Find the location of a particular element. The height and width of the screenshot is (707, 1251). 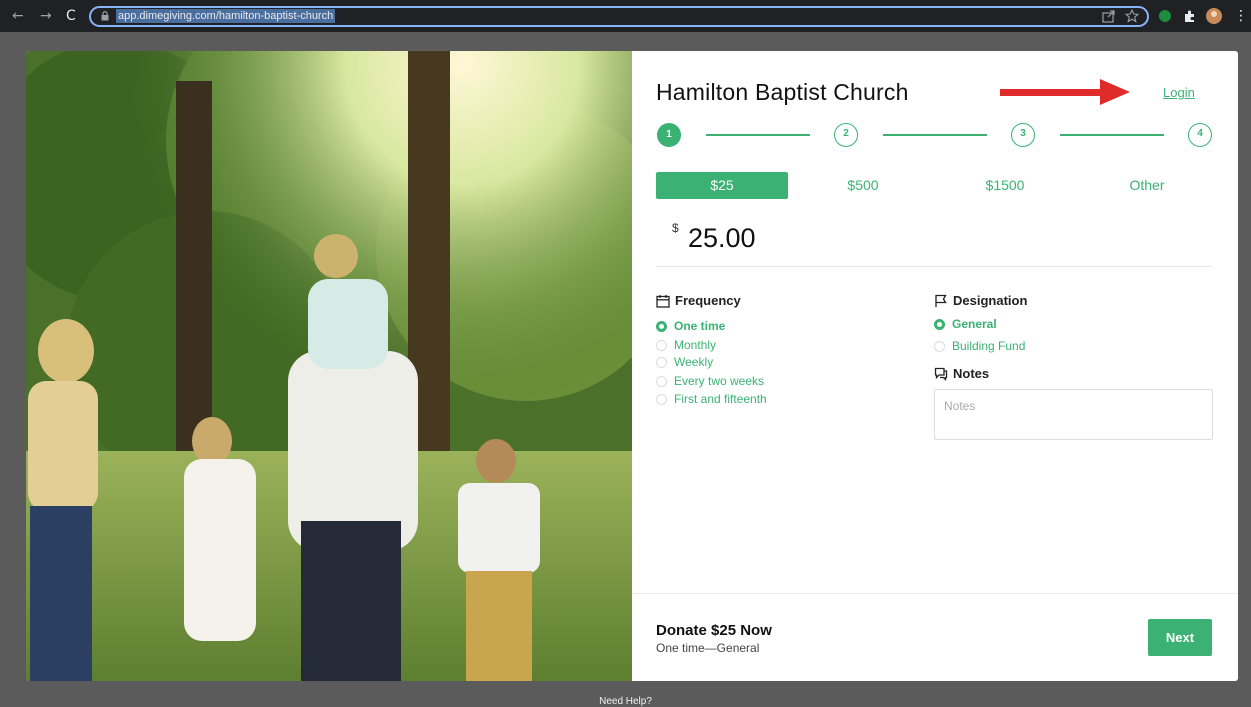

church-name: Hamilton Baptist Church is located at coordinates (782, 92).